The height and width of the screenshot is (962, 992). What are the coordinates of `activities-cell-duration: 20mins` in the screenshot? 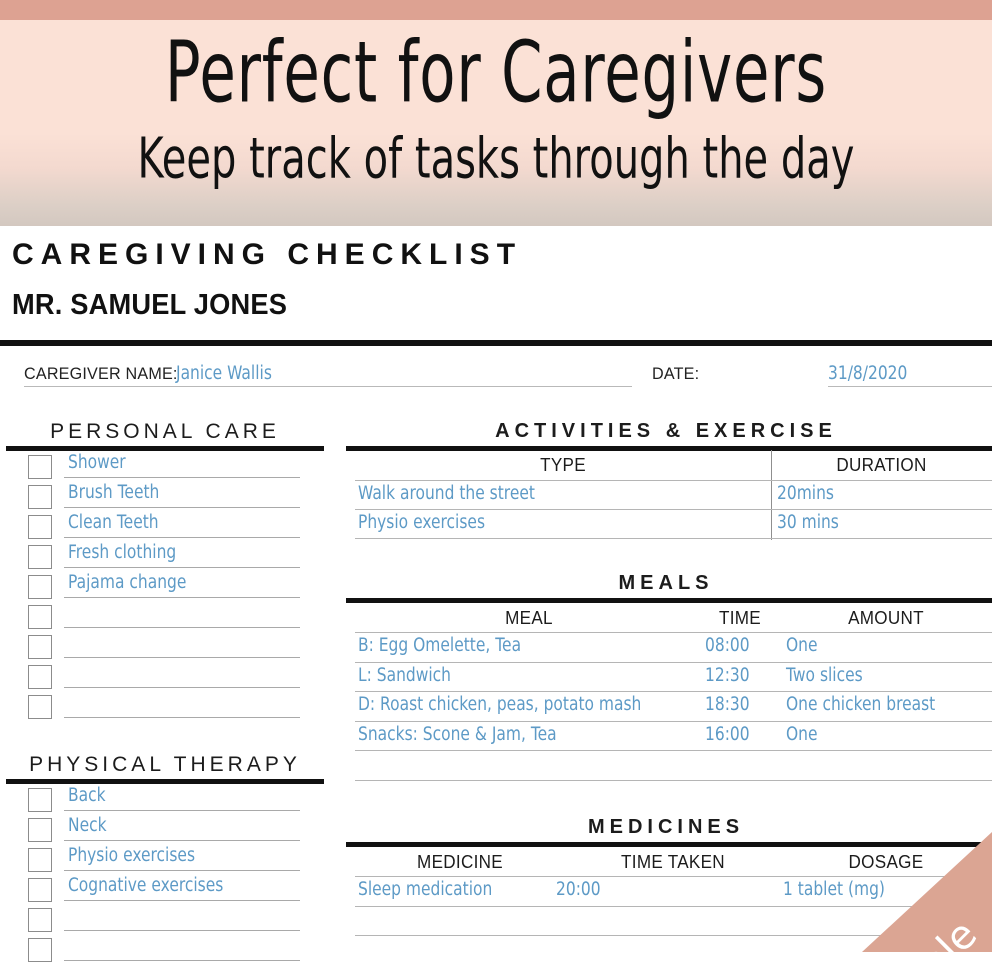 It's located at (805, 493).